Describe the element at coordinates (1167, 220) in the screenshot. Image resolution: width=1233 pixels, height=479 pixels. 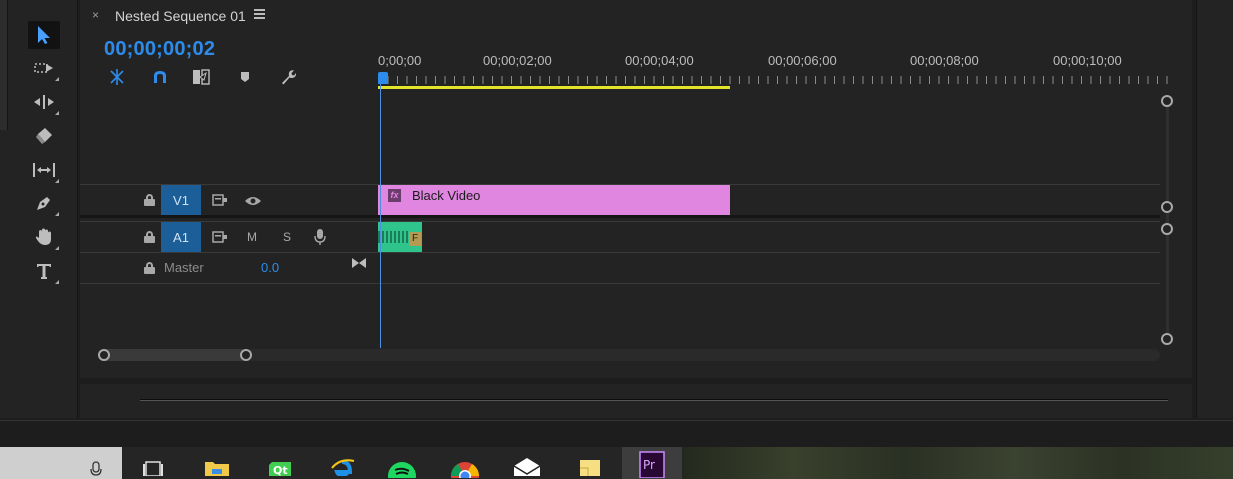
I see `vertical-scrollbar` at that location.